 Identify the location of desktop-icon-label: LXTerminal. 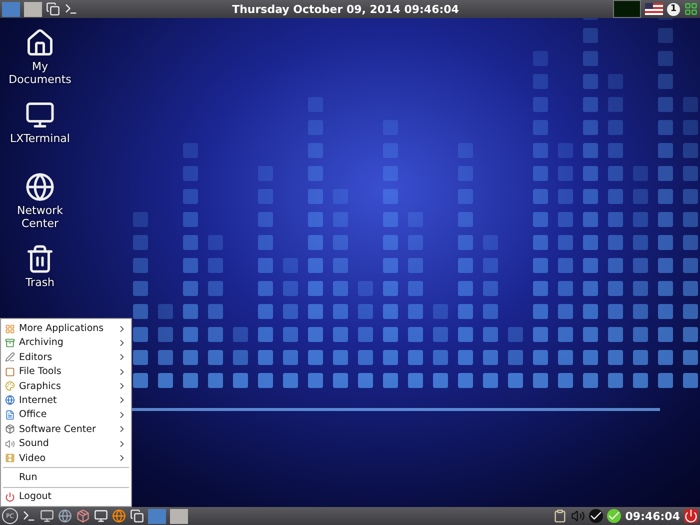
(40, 138).